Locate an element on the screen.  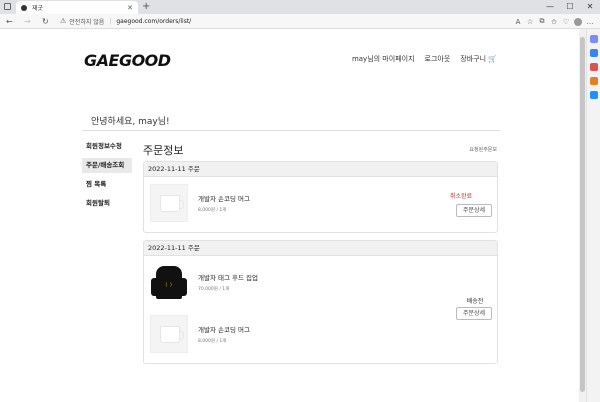
product-thumbnail: { } is located at coordinates (169, 282).